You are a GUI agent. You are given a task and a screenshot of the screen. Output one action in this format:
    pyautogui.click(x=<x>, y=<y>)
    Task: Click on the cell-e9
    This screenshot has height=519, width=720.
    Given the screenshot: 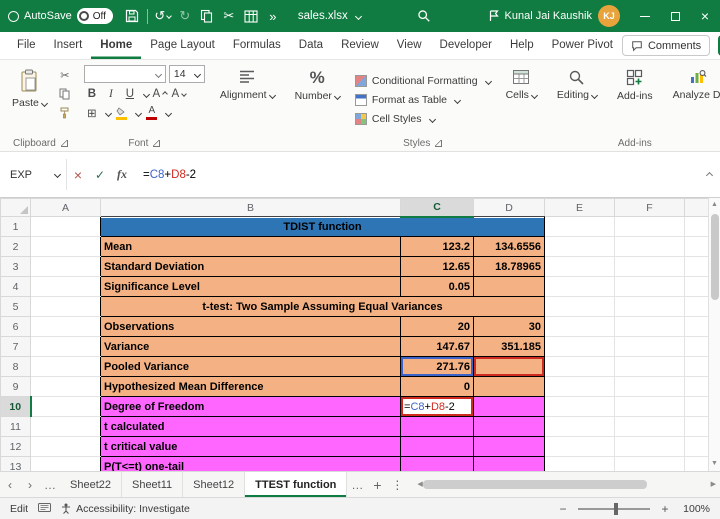 What is the action you would take?
    pyautogui.click(x=579, y=386)
    